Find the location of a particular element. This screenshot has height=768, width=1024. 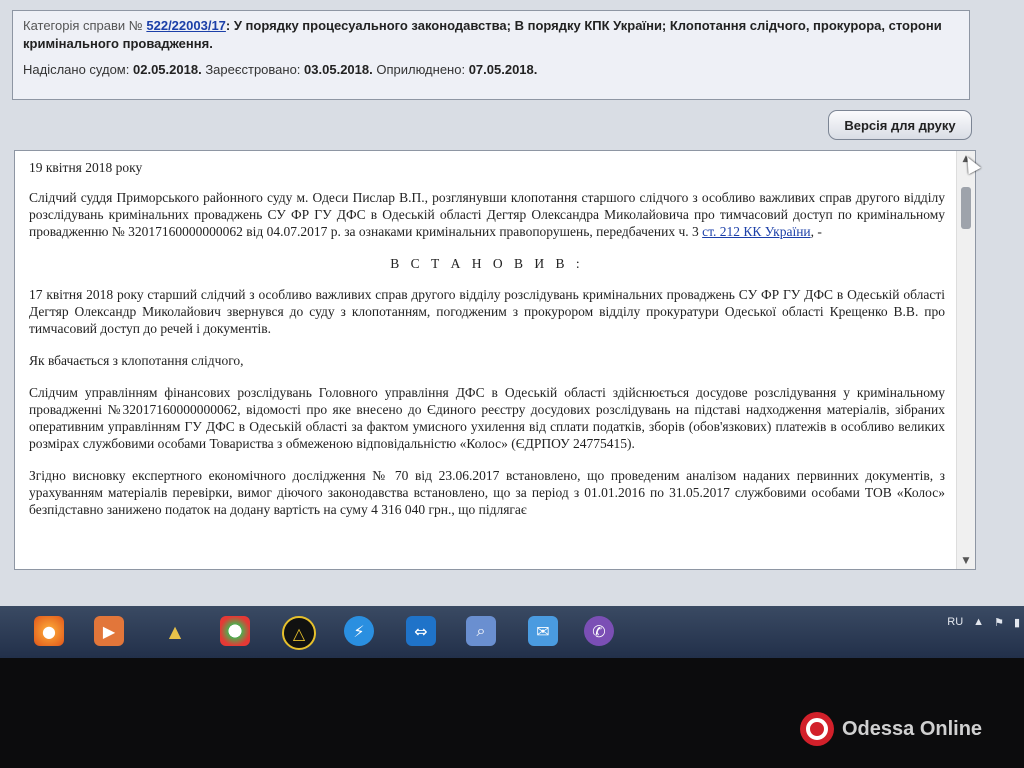

sent-label: Надіслано судом: is located at coordinates (76, 69).